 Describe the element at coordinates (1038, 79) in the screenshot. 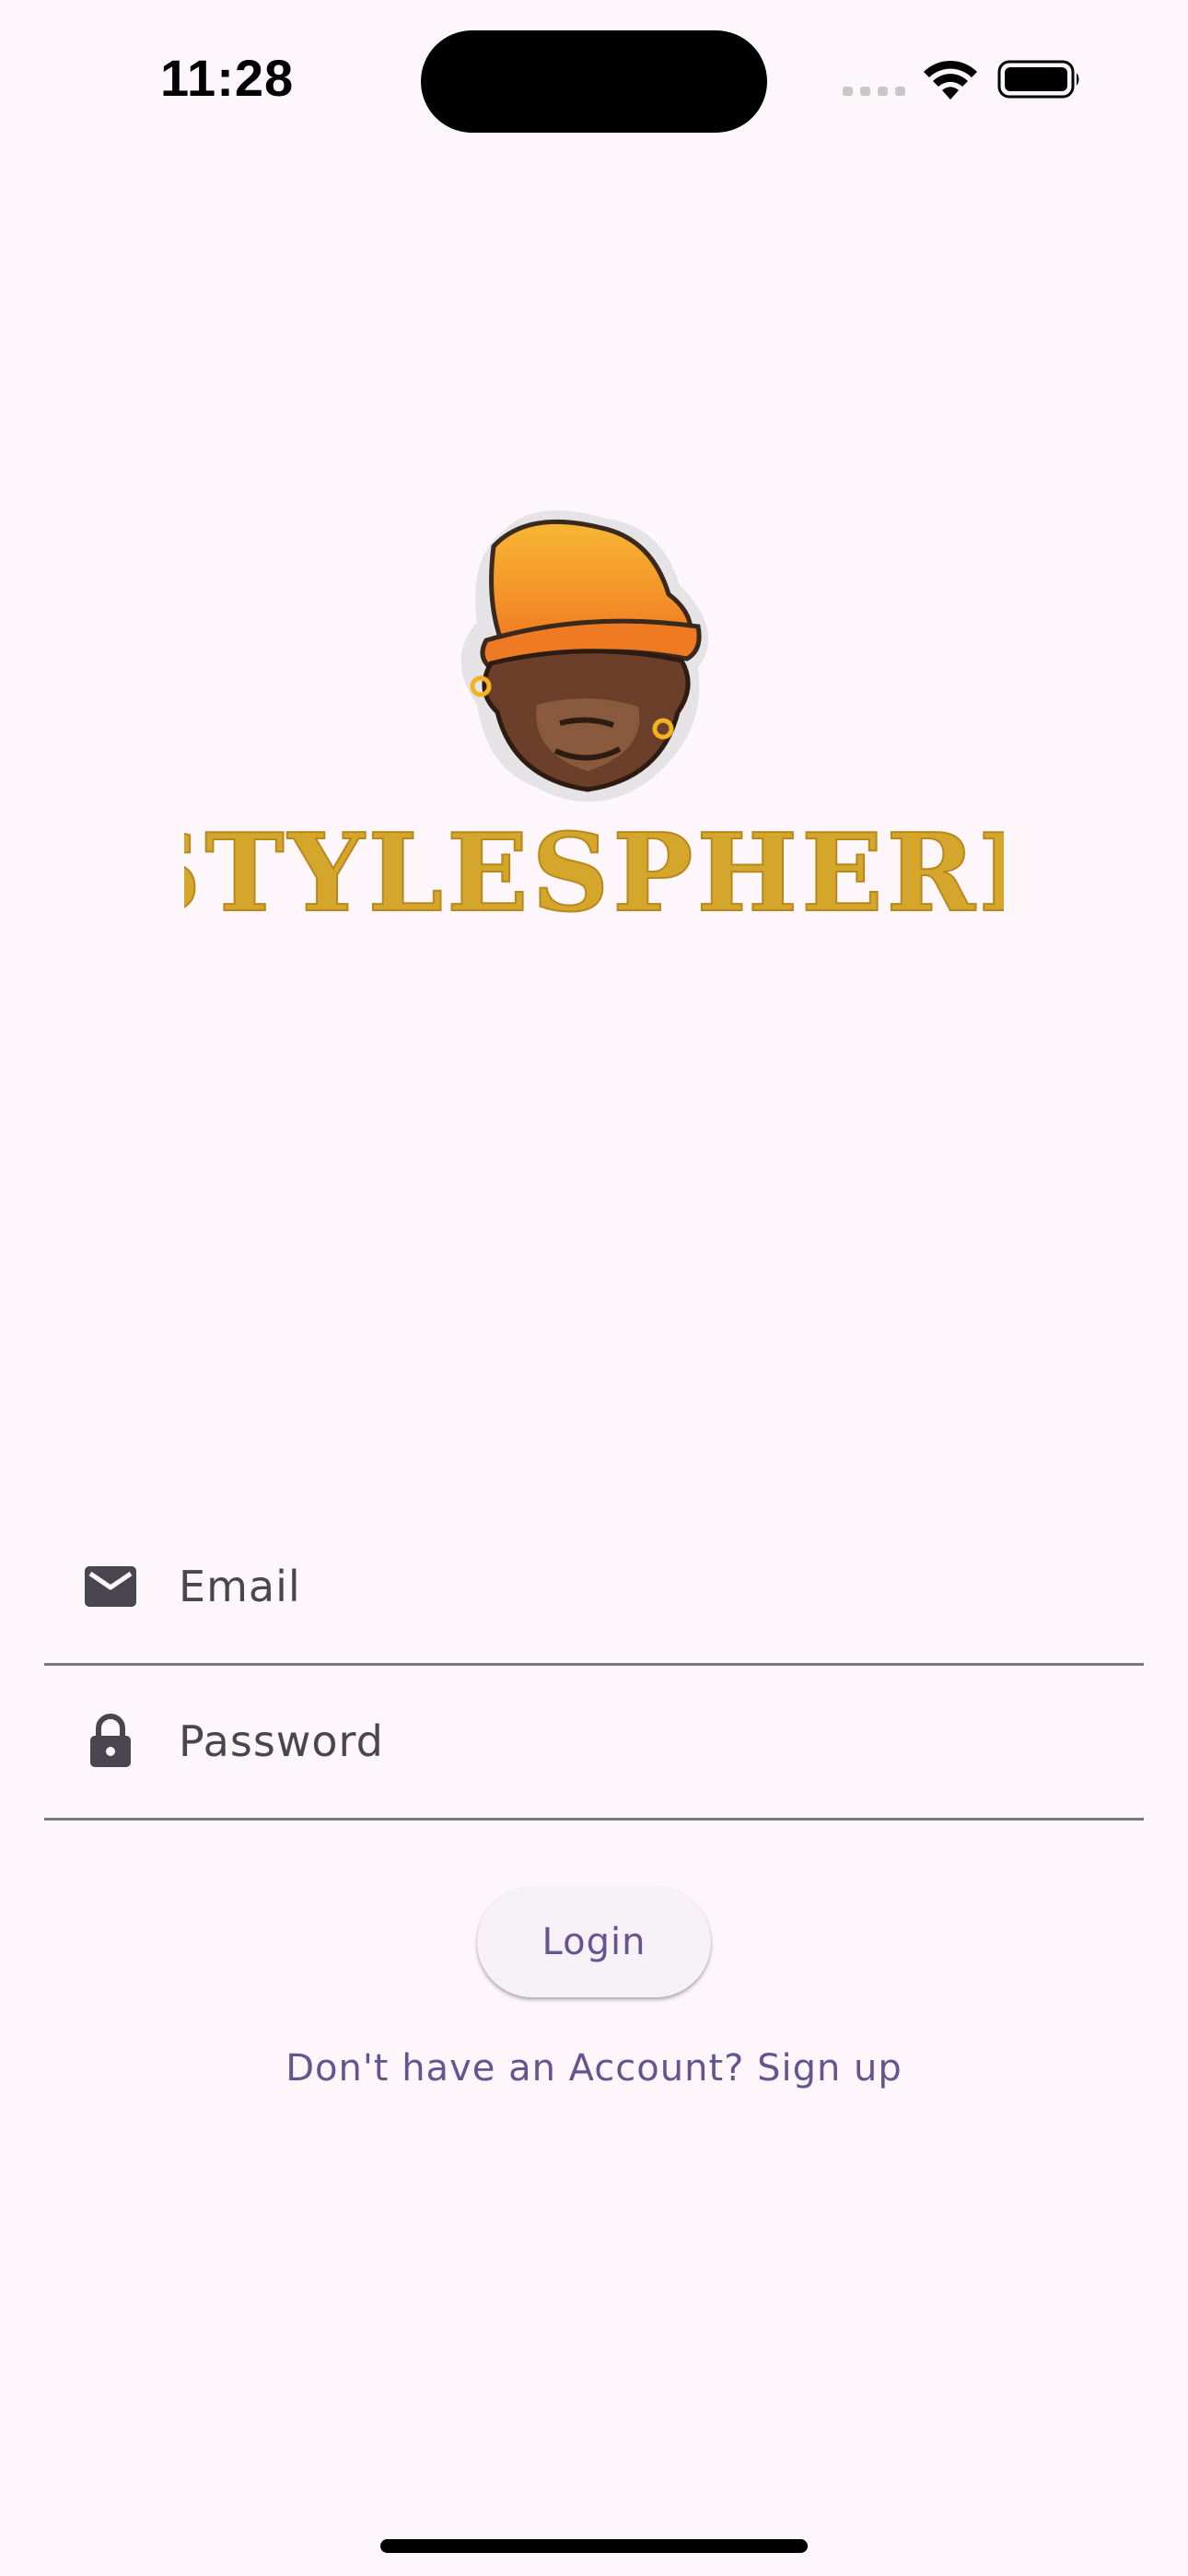

I see `battery-icon` at that location.